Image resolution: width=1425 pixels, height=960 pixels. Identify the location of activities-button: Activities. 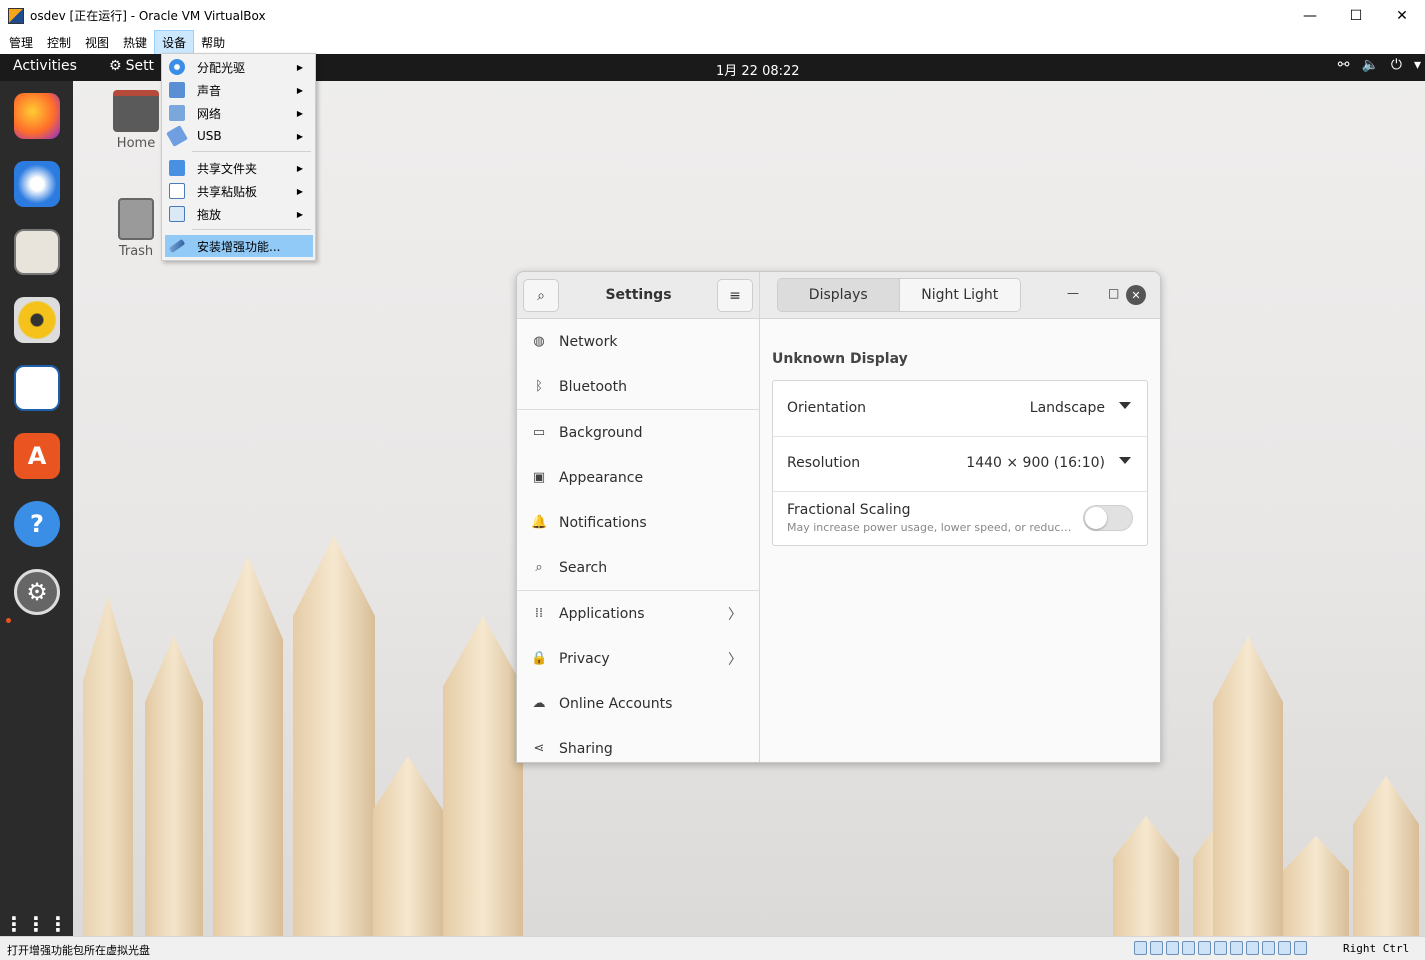
(45, 66).